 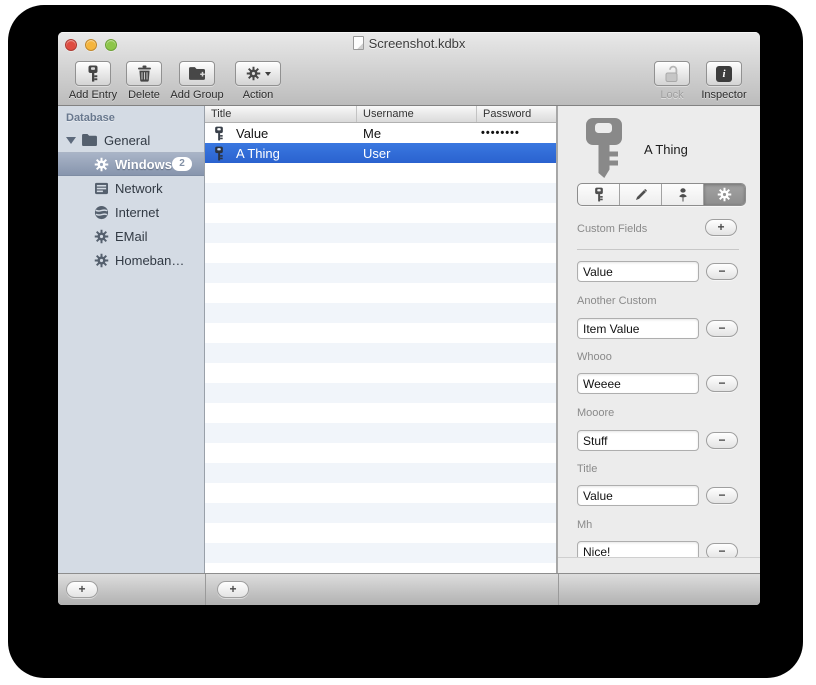 I want to click on sidebar-section-header: Database, so click(x=90, y=118).